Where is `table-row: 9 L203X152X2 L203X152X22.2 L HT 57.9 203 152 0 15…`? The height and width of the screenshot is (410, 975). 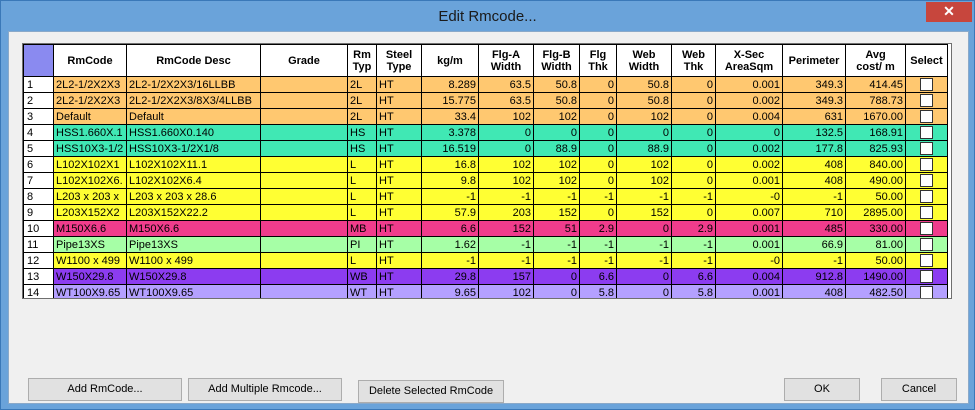 table-row: 9 L203X152X2 L203X152X22.2 L HT 57.9 203 152 0 15… is located at coordinates (485, 212).